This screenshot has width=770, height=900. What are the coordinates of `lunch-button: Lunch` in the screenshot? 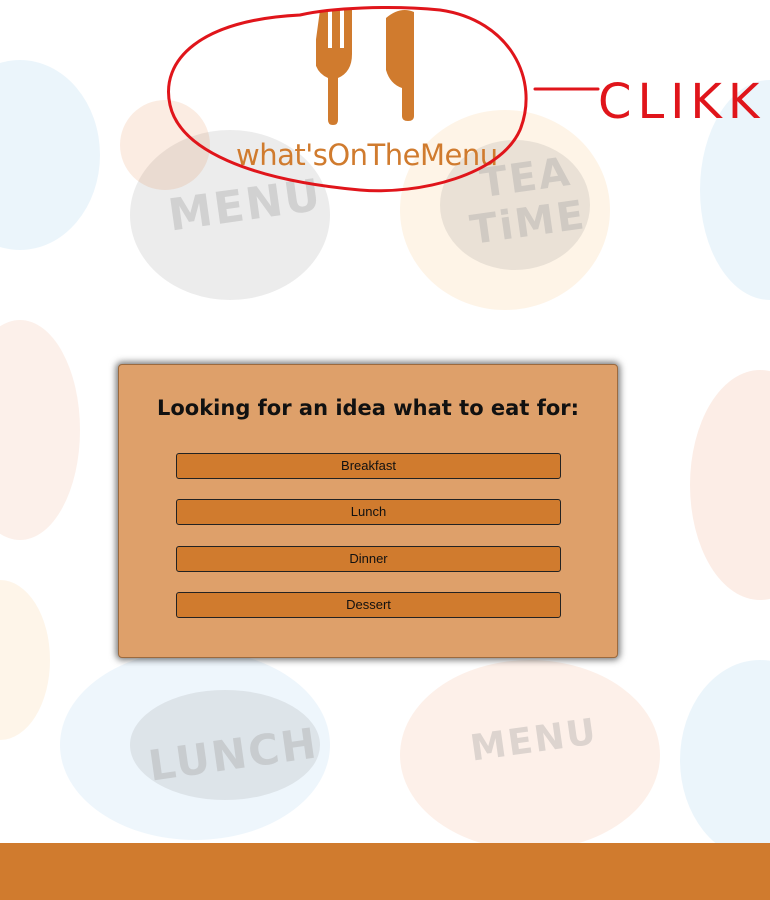 It's located at (368, 512).